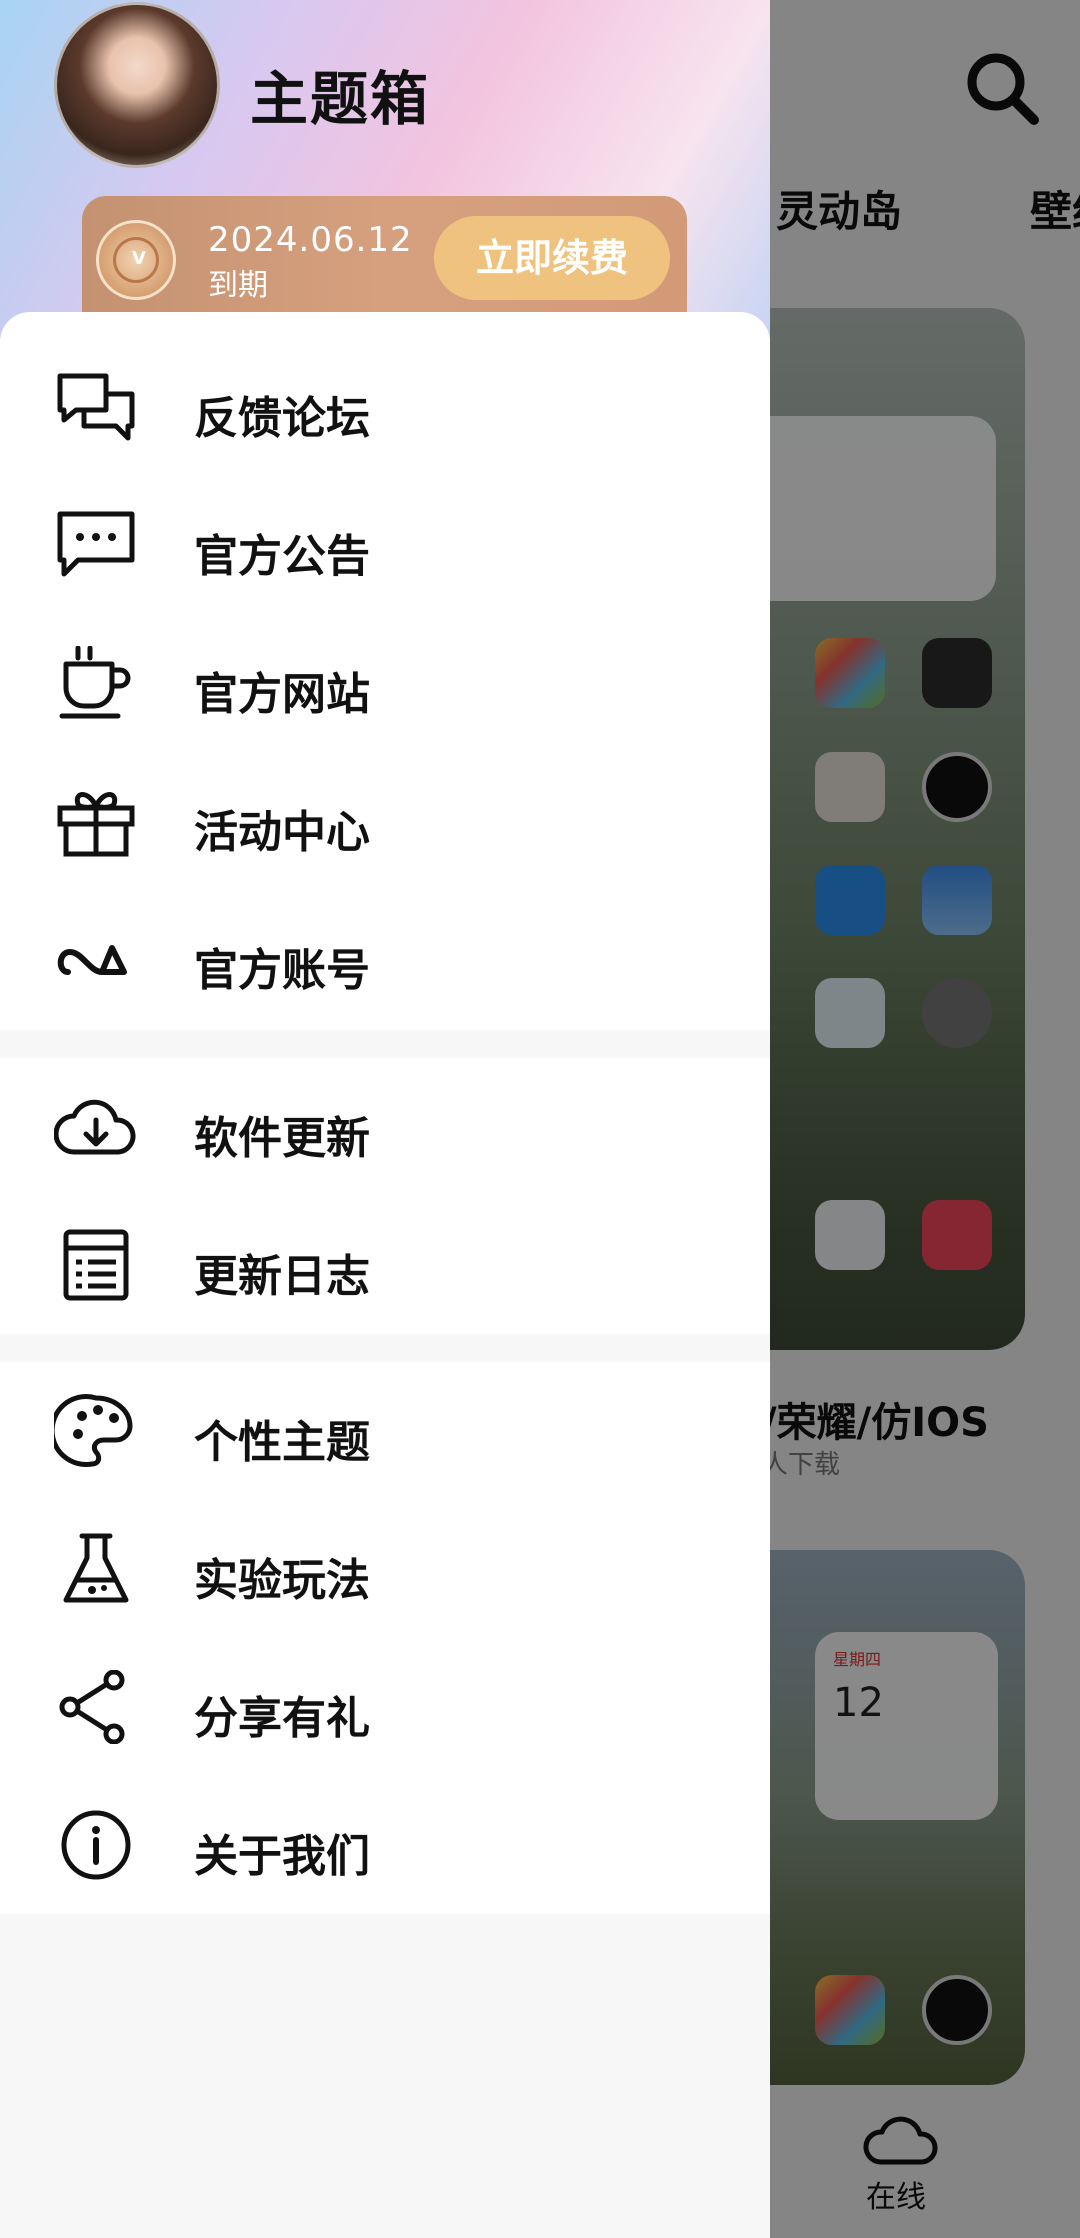 The height and width of the screenshot is (2238, 1080). What do you see at coordinates (95, 1127) in the screenshot?
I see `cloud-download-icon` at bounding box center [95, 1127].